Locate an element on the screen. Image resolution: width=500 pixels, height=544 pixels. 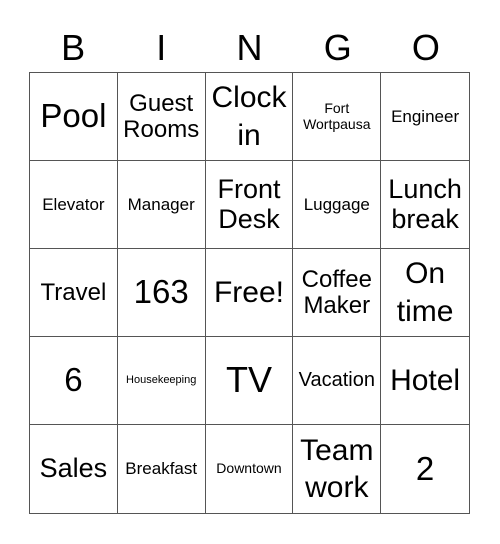
bingo-cell-label: Vacation is located at coordinates (336, 380).